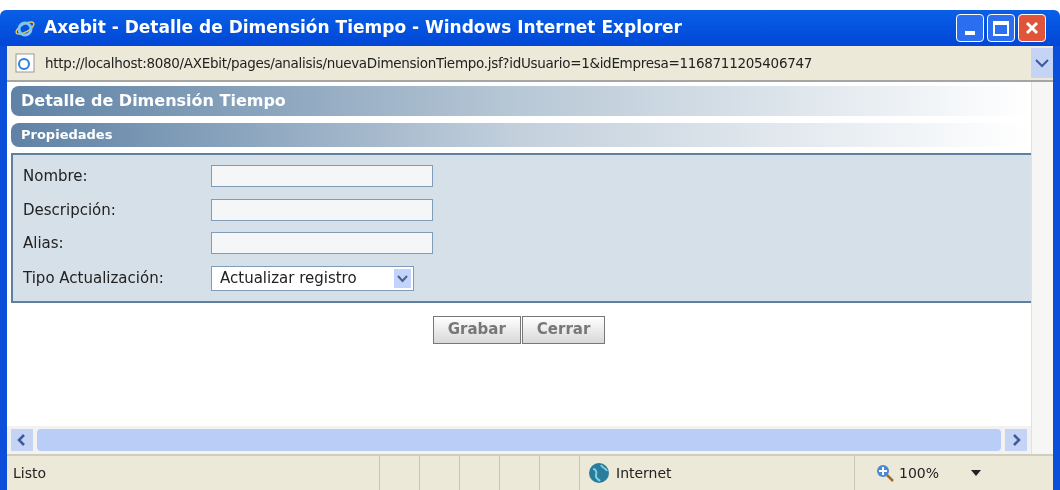 The width and height of the screenshot is (1060, 490). I want to click on maximize-icon, so click(1001, 28).